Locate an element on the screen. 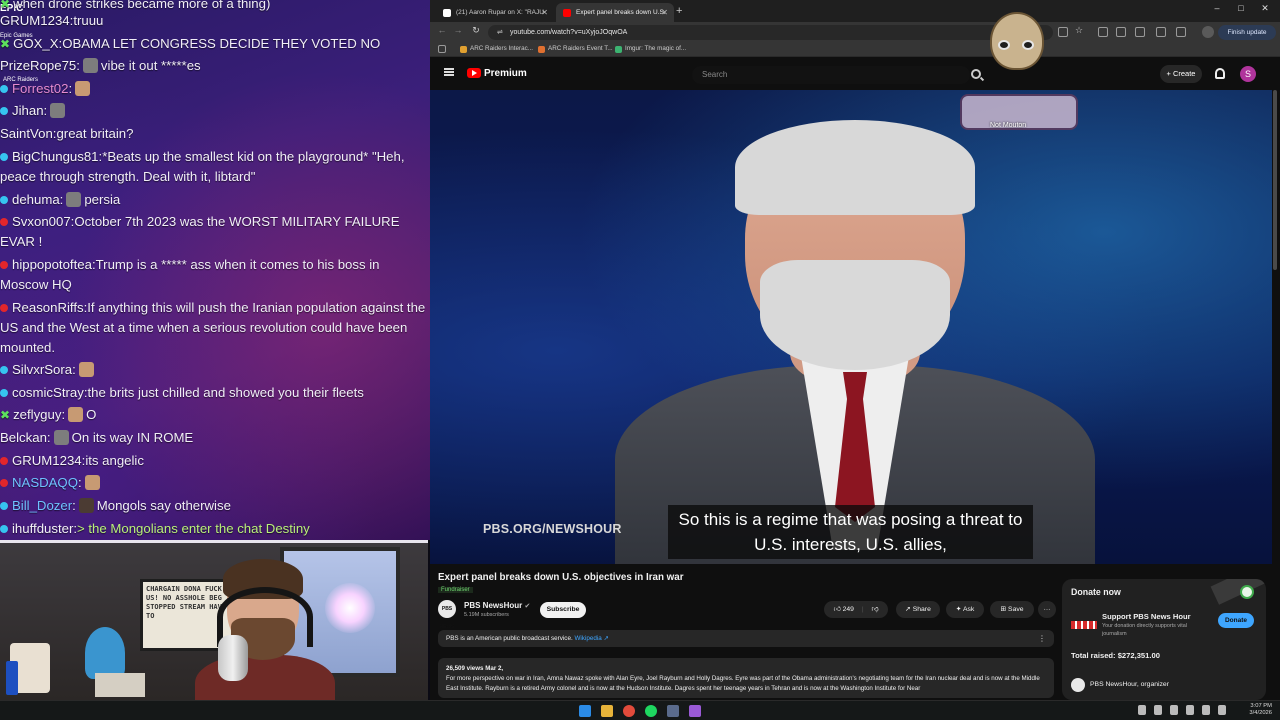 The width and height of the screenshot is (1280, 720). bookmark-star-icon: ☆ is located at coordinates (1079, 30).